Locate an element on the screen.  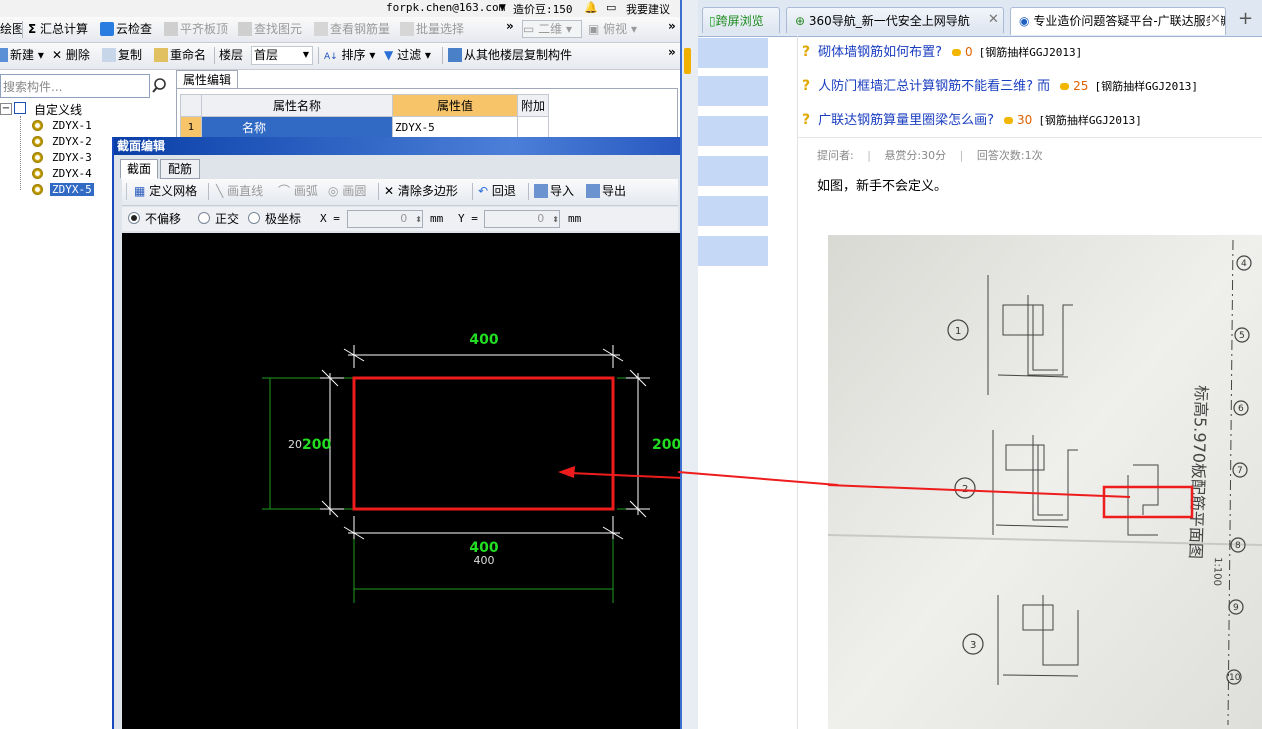
tab-section: 截面 is located at coordinates (139, 169).